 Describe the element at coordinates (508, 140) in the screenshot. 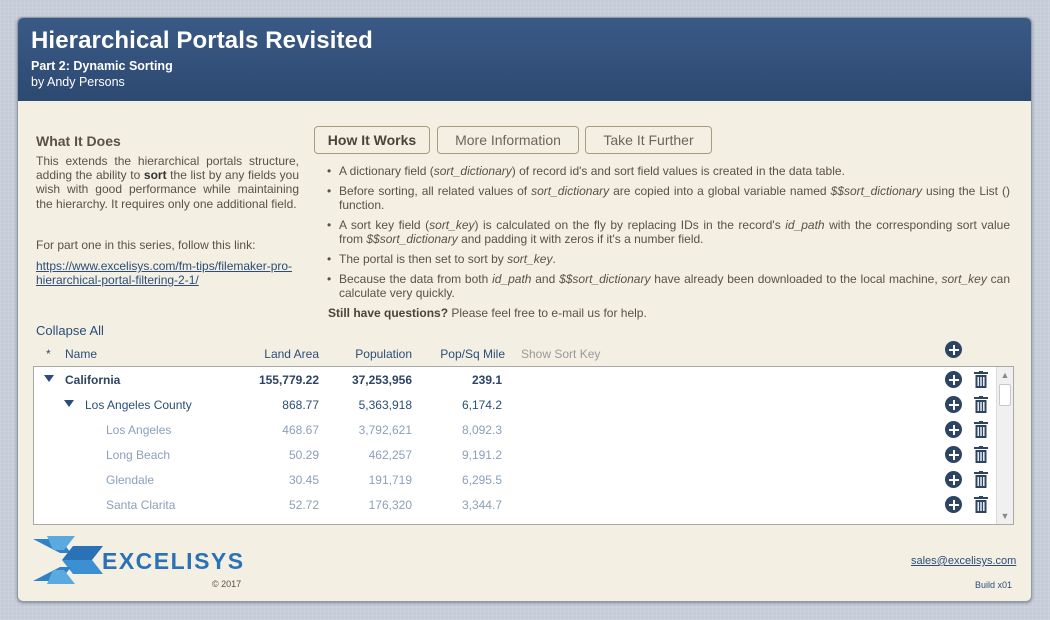

I see `tab-more-information: More Information` at that location.